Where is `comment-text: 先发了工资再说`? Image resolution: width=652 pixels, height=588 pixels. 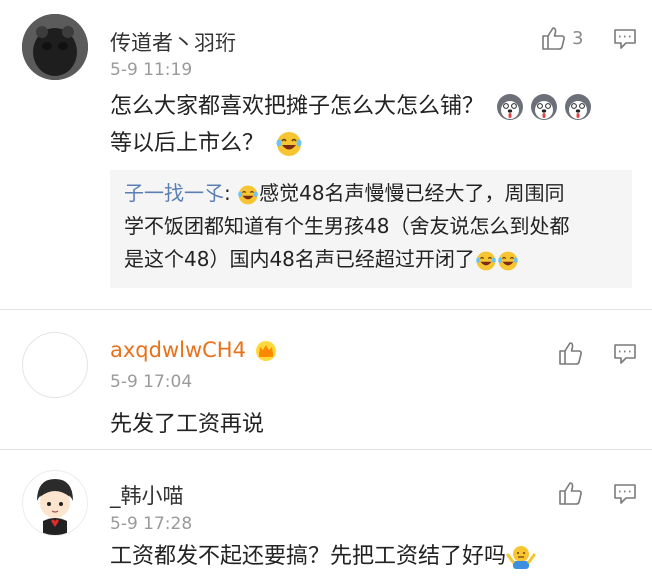
comment-text: 先发了工资再说 is located at coordinates (187, 424).